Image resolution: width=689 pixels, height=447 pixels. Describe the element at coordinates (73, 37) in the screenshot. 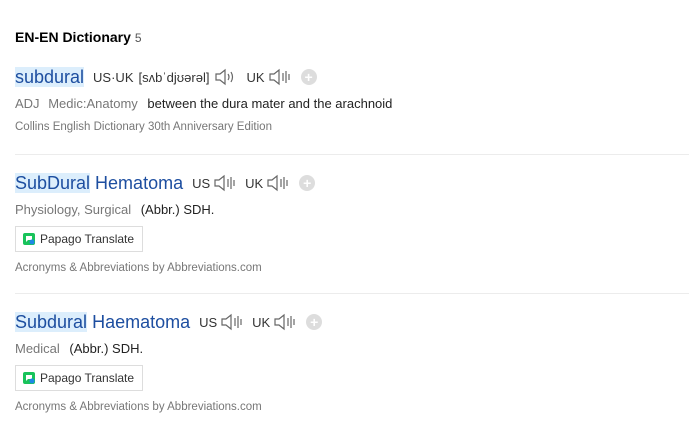

I see `section-title: EN-EN Dictionary` at that location.